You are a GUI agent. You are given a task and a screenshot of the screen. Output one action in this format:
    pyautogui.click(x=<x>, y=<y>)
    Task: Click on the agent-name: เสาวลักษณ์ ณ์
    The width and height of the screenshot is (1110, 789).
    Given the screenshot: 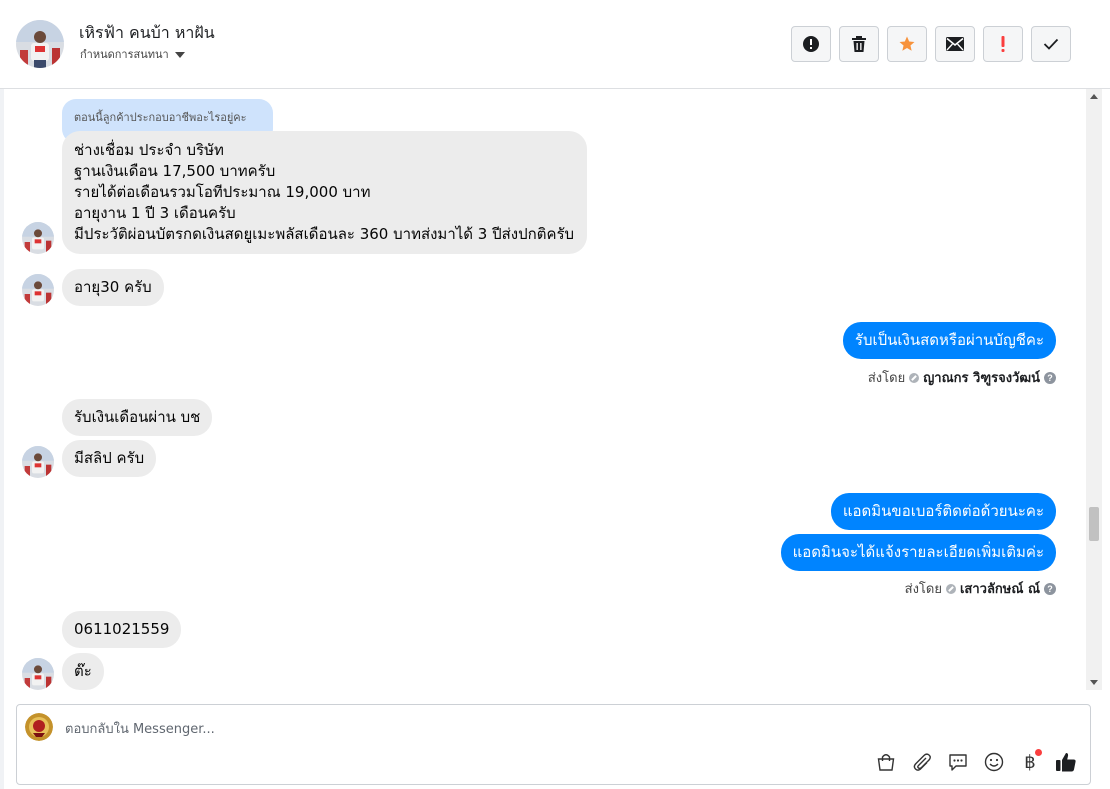 What is the action you would take?
    pyautogui.click(x=999, y=589)
    